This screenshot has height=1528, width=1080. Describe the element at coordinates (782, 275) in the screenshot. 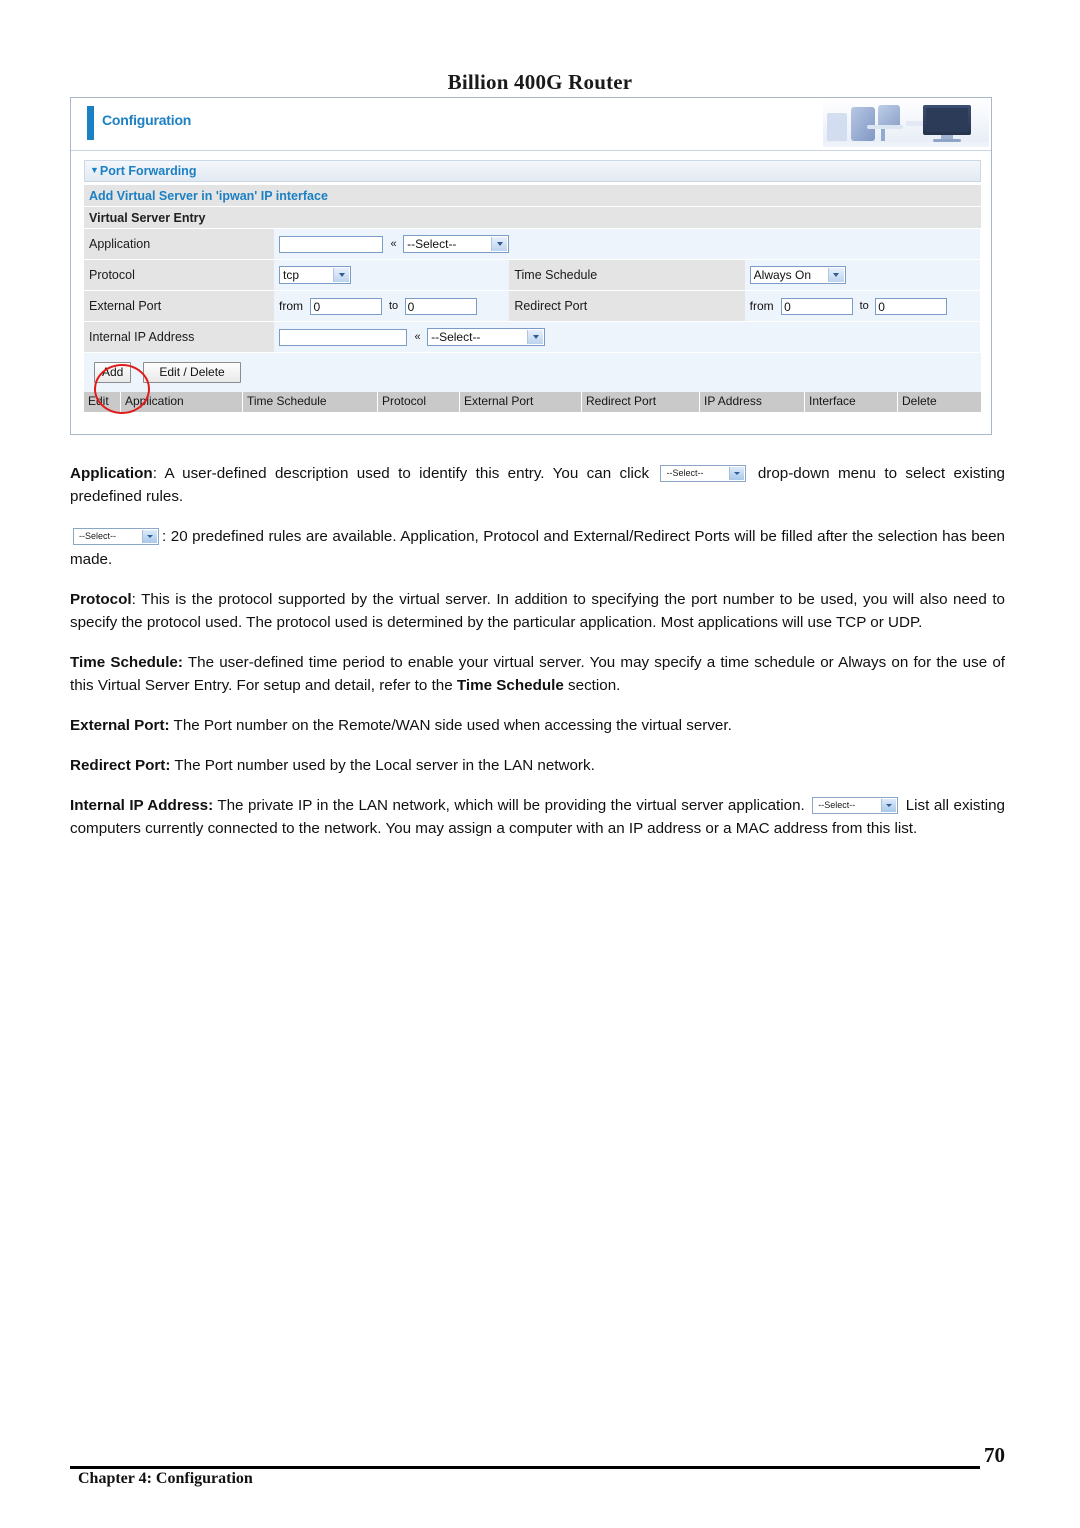

I see `time-schedule-select-value: Always On` at that location.